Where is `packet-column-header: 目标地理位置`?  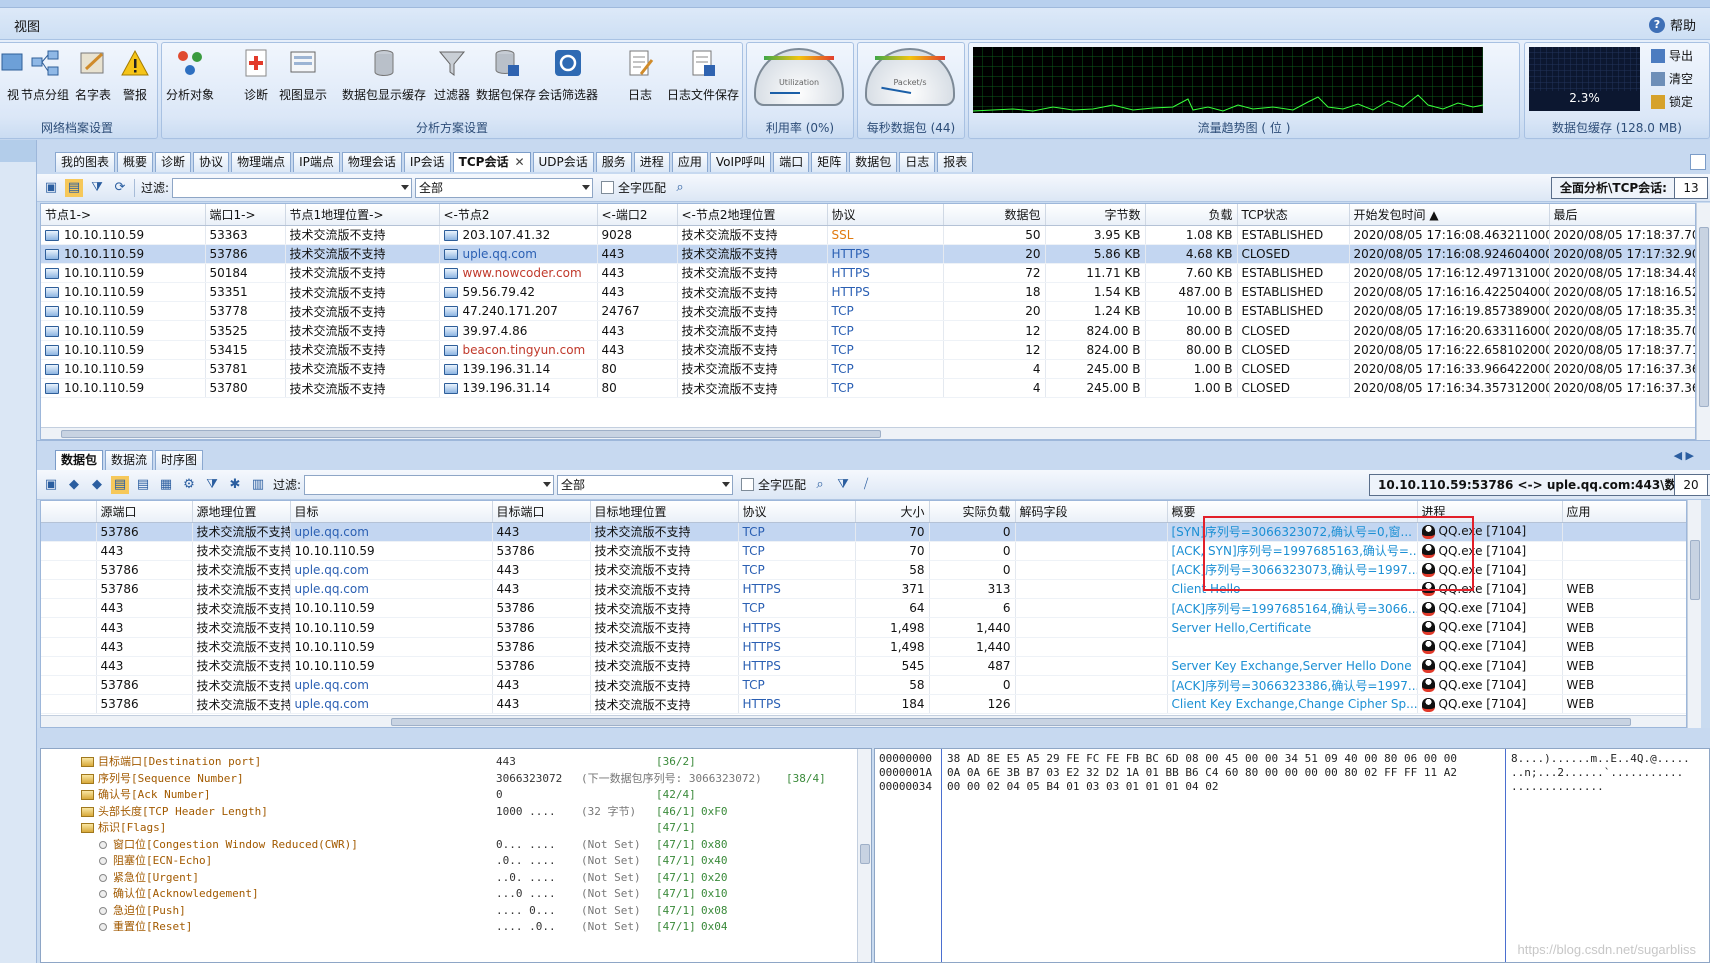 packet-column-header: 目标地理位置 is located at coordinates (664, 512).